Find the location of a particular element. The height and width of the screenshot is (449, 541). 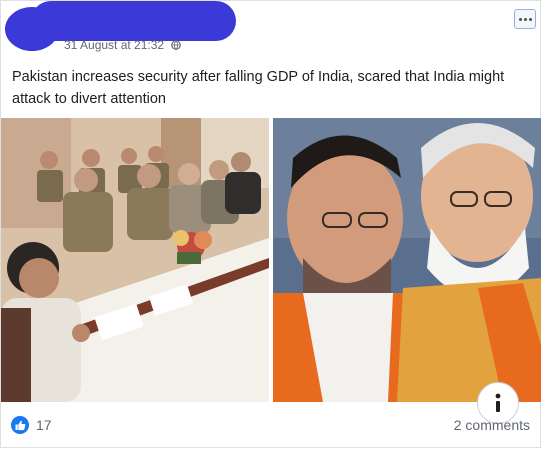

like-count: 17 is located at coordinates (44, 425).